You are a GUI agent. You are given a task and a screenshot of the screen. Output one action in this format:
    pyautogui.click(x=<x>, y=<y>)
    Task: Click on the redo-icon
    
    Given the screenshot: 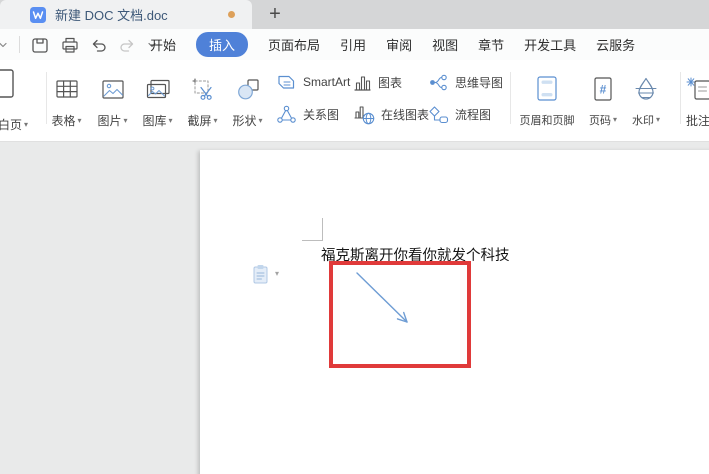 What is the action you would take?
    pyautogui.click(x=127, y=45)
    